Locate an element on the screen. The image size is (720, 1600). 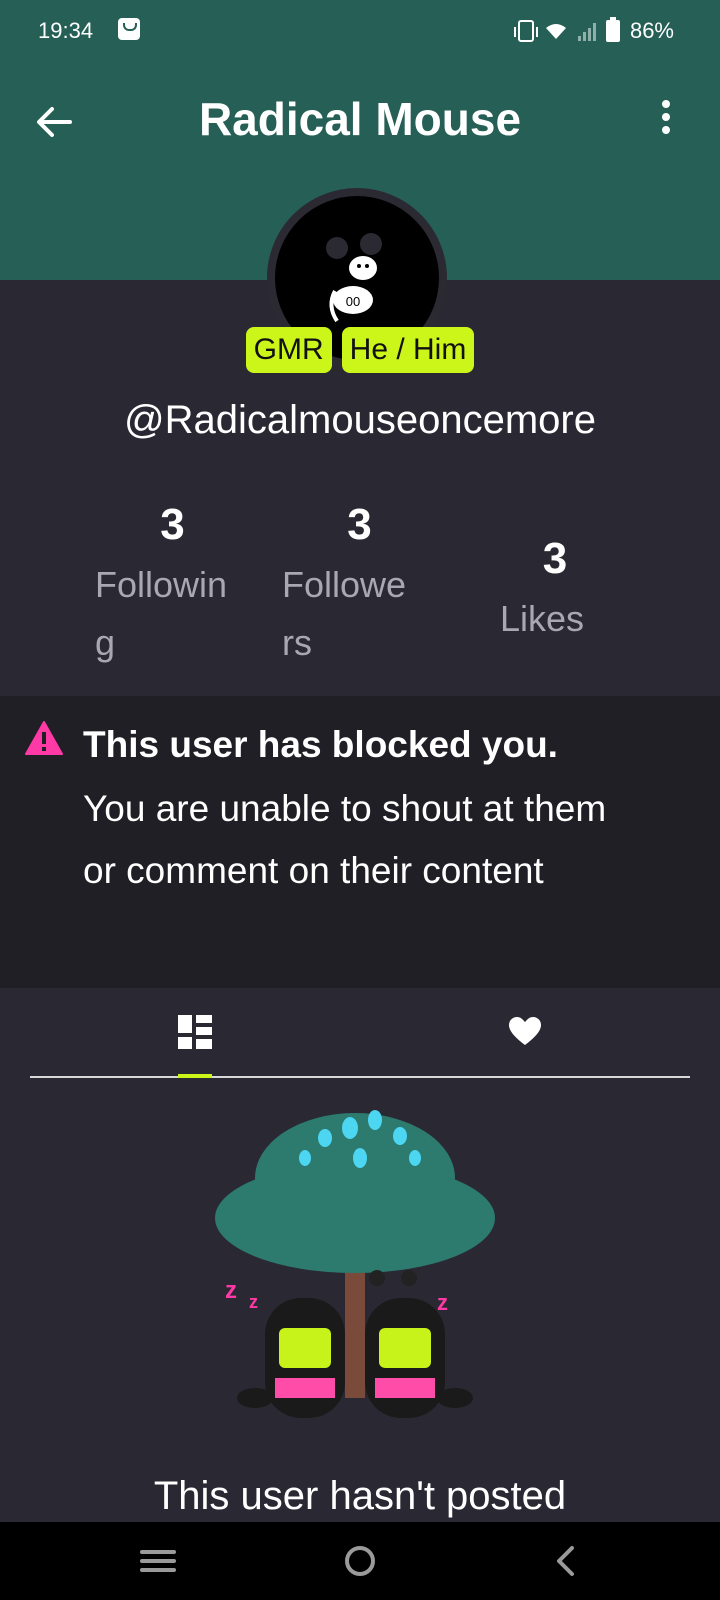
status-icons: 86% is located at coordinates (593, 30).